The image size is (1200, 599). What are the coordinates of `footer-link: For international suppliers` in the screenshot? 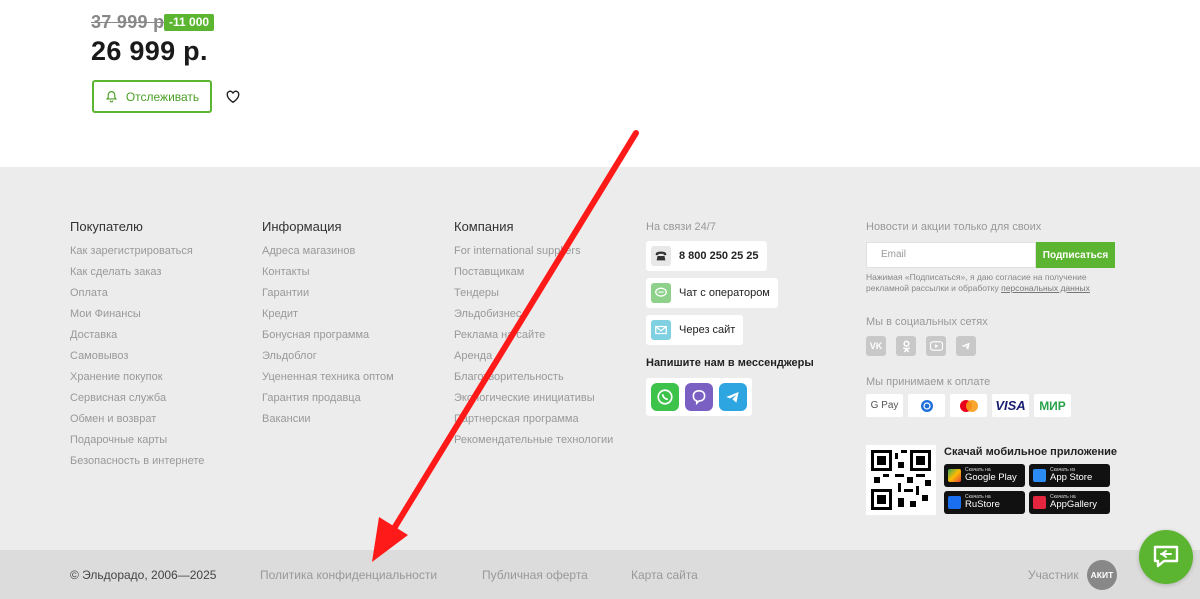 It's located at (533, 251).